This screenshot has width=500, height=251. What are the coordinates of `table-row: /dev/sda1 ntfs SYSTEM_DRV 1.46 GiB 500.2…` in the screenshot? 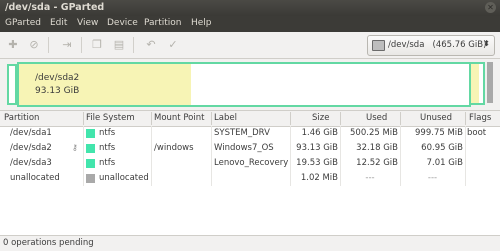 It's located at (250, 133).